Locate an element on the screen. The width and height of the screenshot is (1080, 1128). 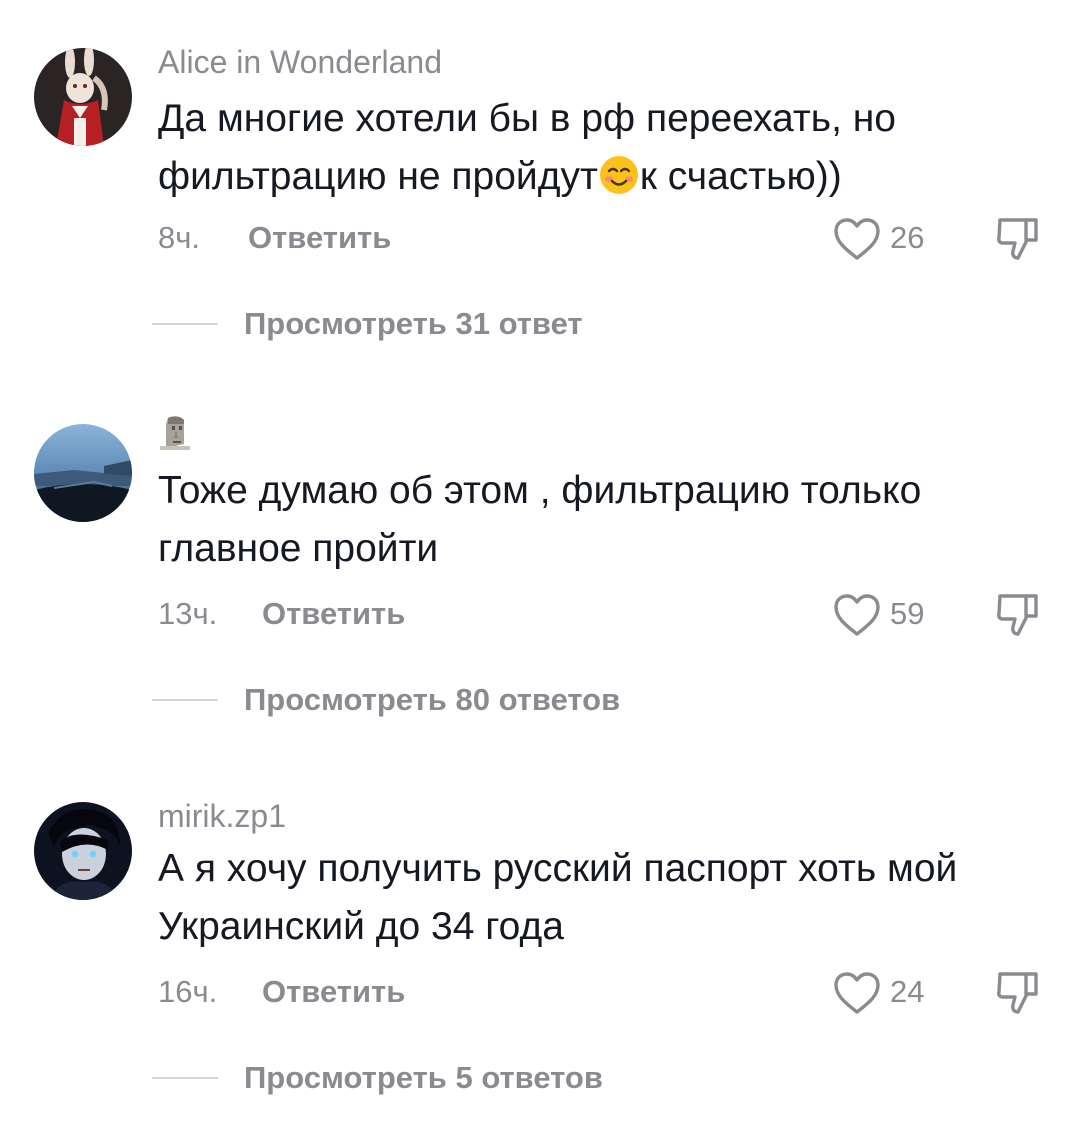
view-replies-button: Просмотреть 5 ответов is located at coordinates (423, 1078).